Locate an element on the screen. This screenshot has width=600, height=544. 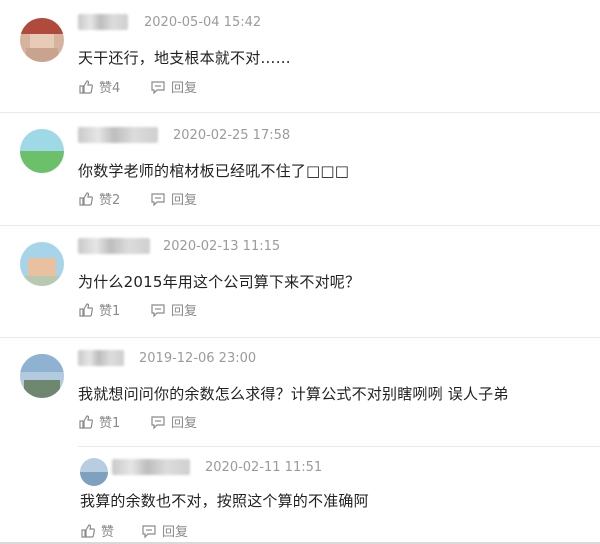
like-button: 赞2 is located at coordinates (99, 198).